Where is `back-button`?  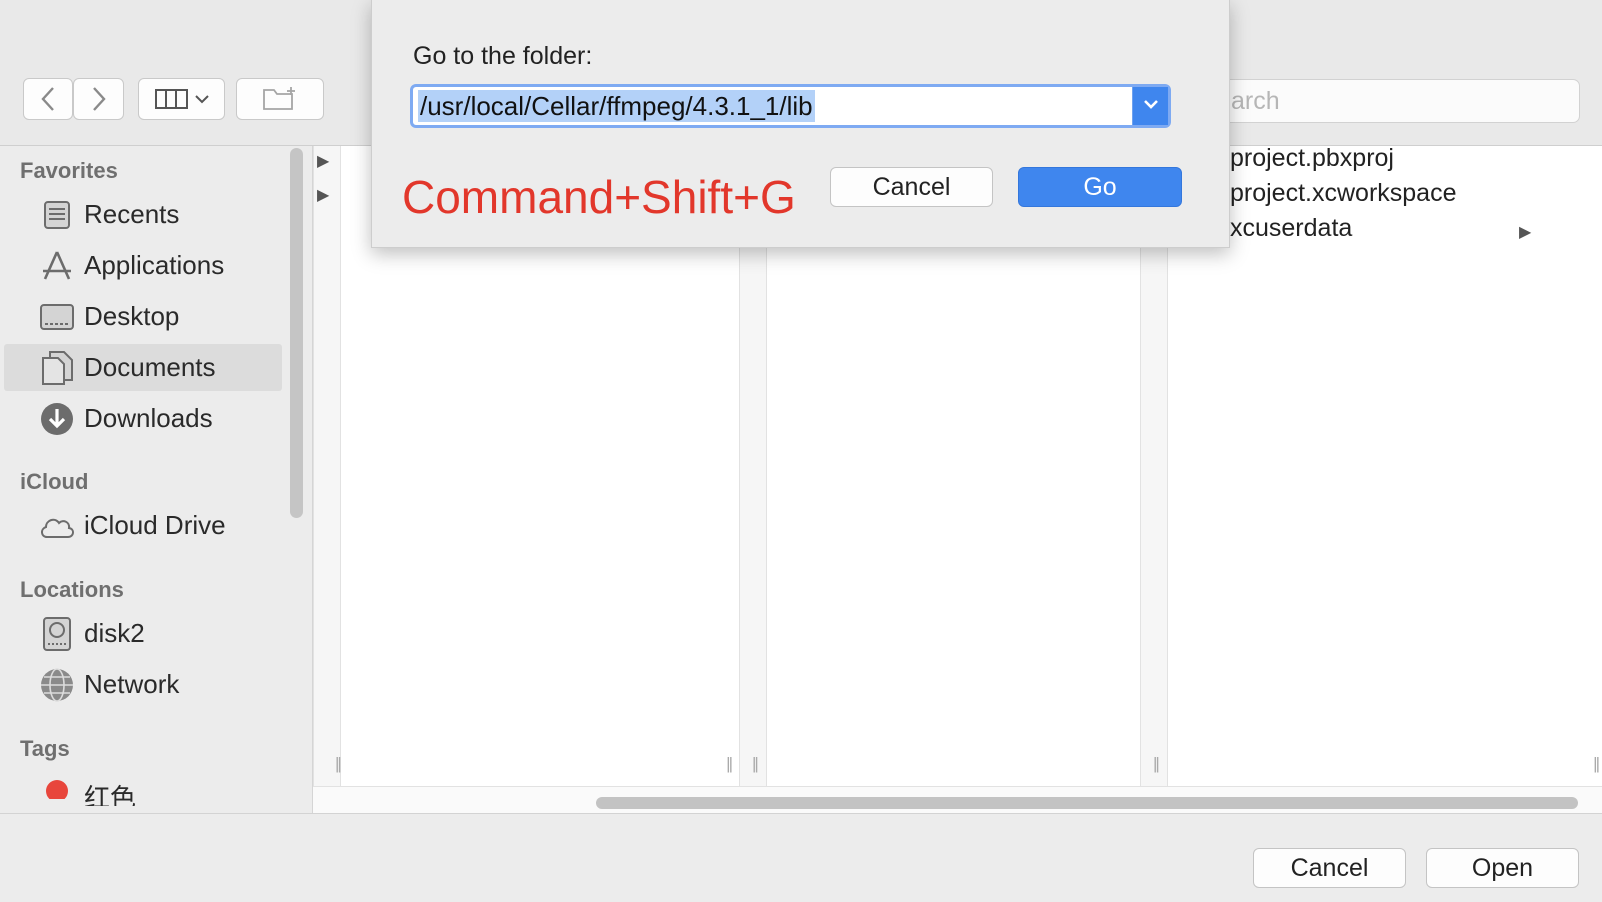
back-button is located at coordinates (48, 99).